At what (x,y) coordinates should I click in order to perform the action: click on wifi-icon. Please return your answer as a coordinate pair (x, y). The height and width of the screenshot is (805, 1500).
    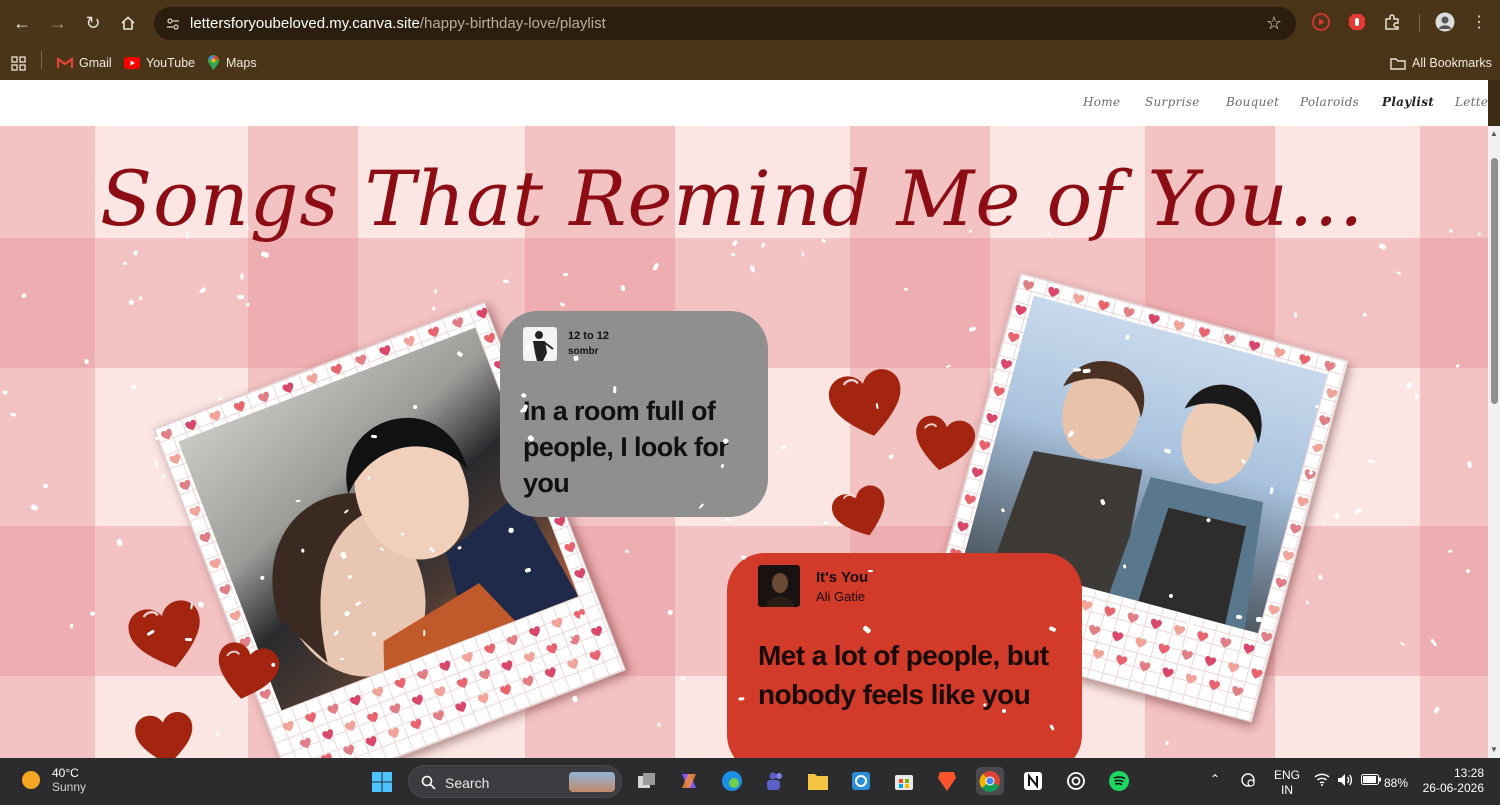
    Looking at the image, I should click on (1322, 781).